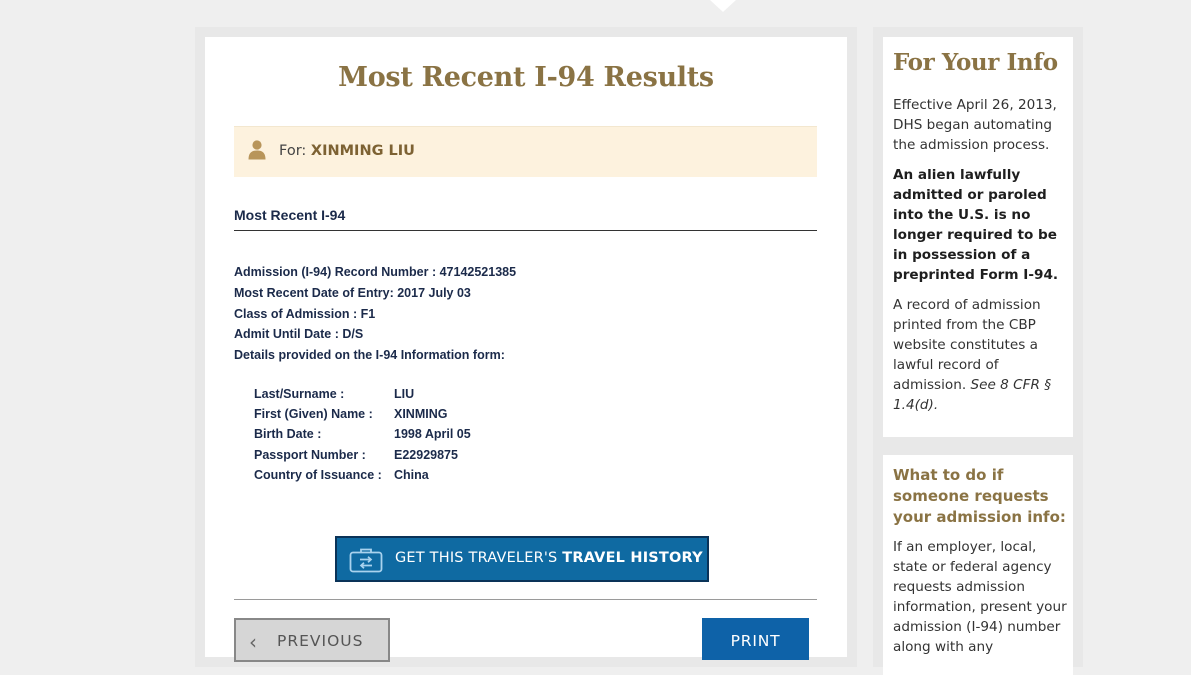 This screenshot has width=1191, height=675. I want to click on travel-history-prefix: GET THIS TRAVELER'S, so click(479, 558).